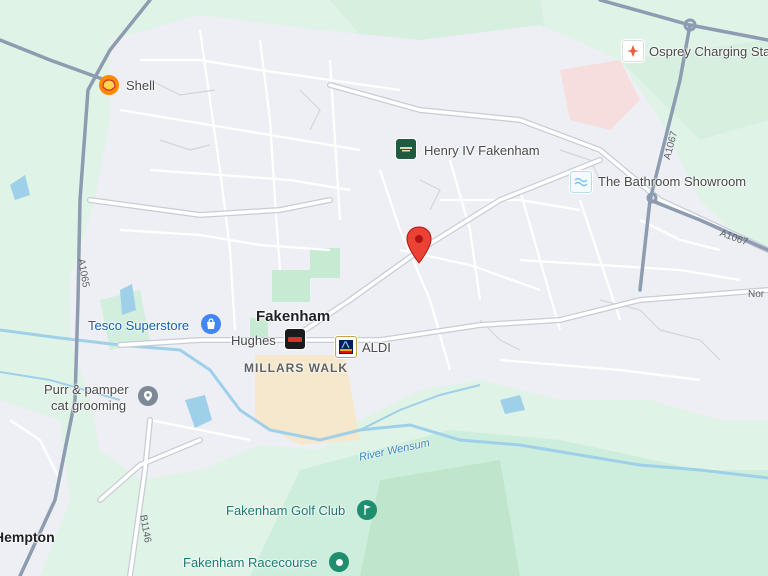 This screenshot has width=768, height=576. I want to click on poi-label-shell: Shell, so click(140, 85).